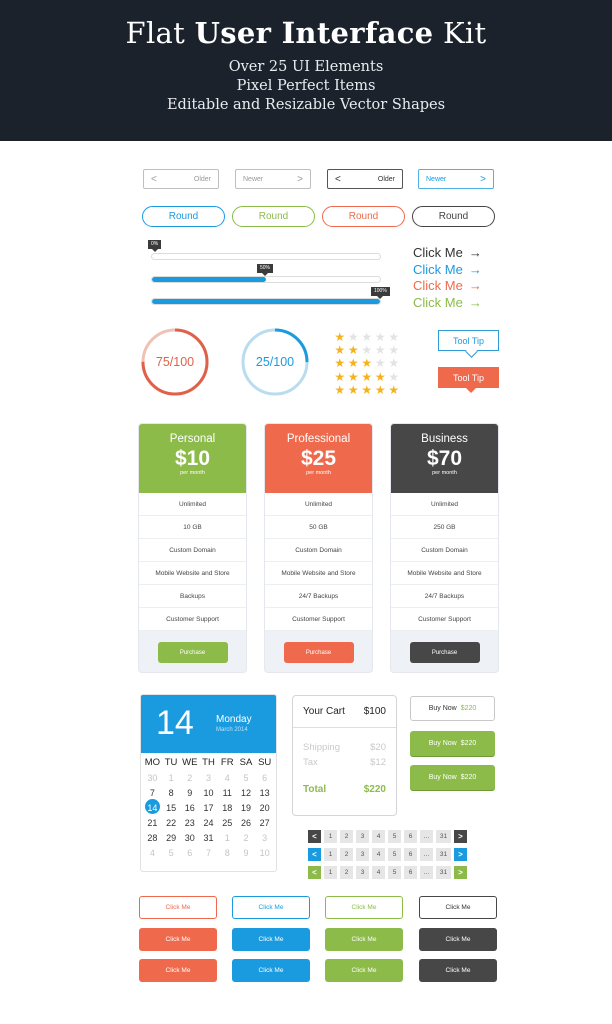 This screenshot has width=612, height=1024. I want to click on calendar-day: 17, so click(208, 808).